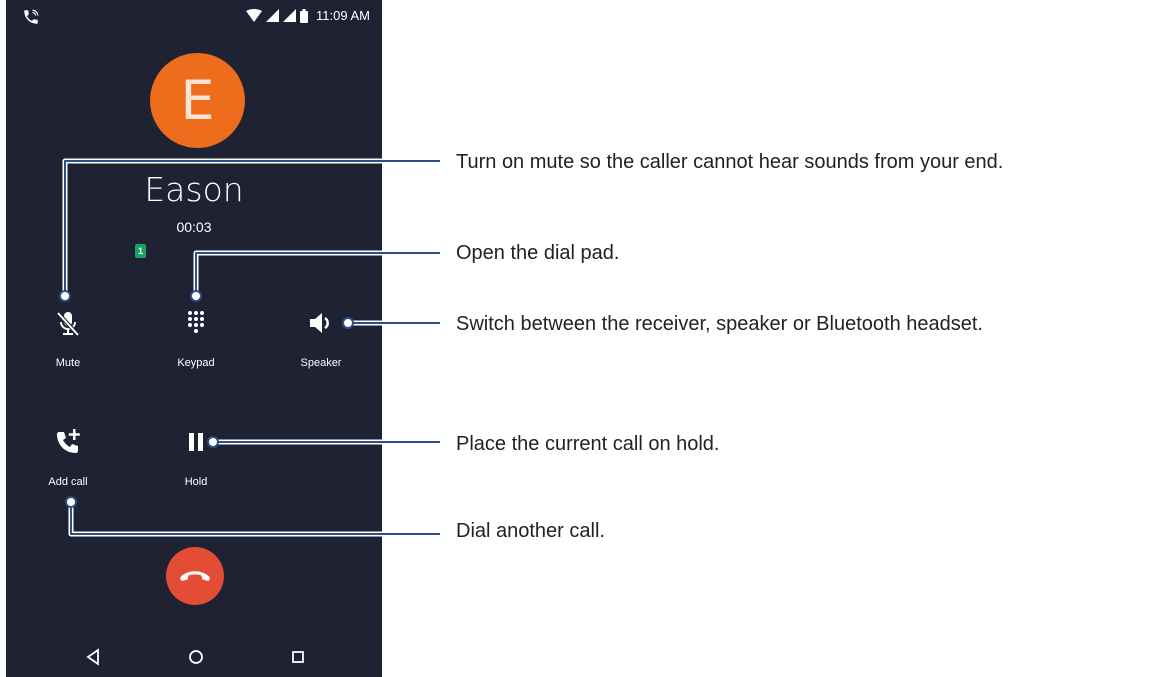 This screenshot has width=1173, height=677. I want to click on keypad-button: Keypad, so click(196, 338).